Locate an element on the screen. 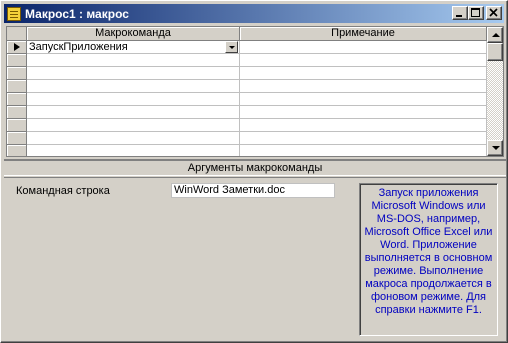 This screenshot has width=508, height=343. title-bar: Макрос1 : макрос is located at coordinates (254, 13).